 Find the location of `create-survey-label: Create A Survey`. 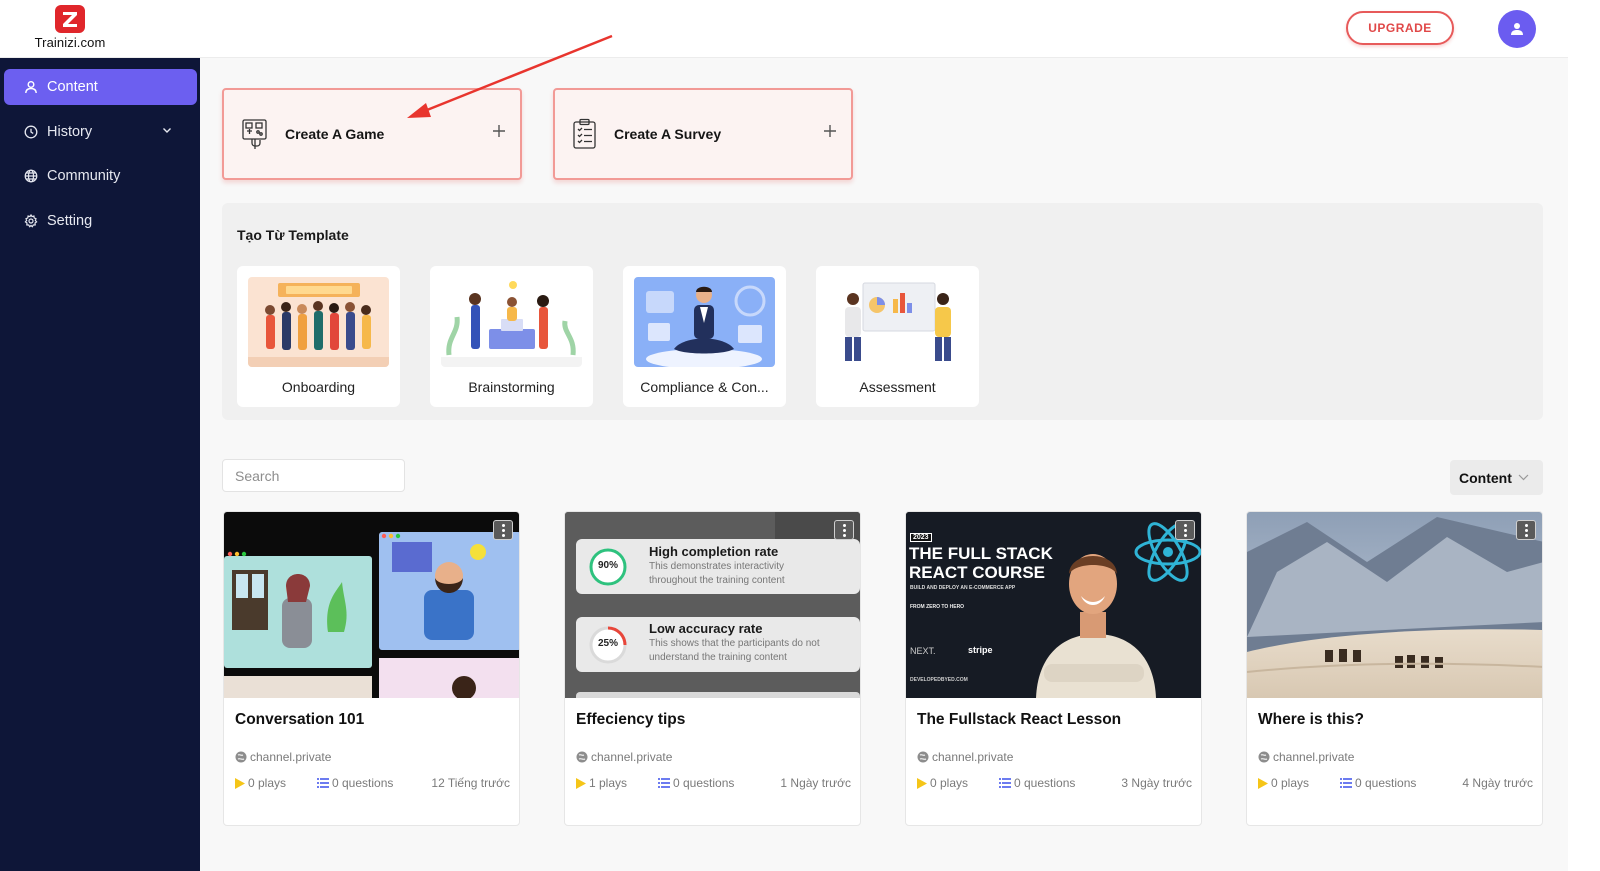

create-survey-label: Create A Survey is located at coordinates (668, 134).